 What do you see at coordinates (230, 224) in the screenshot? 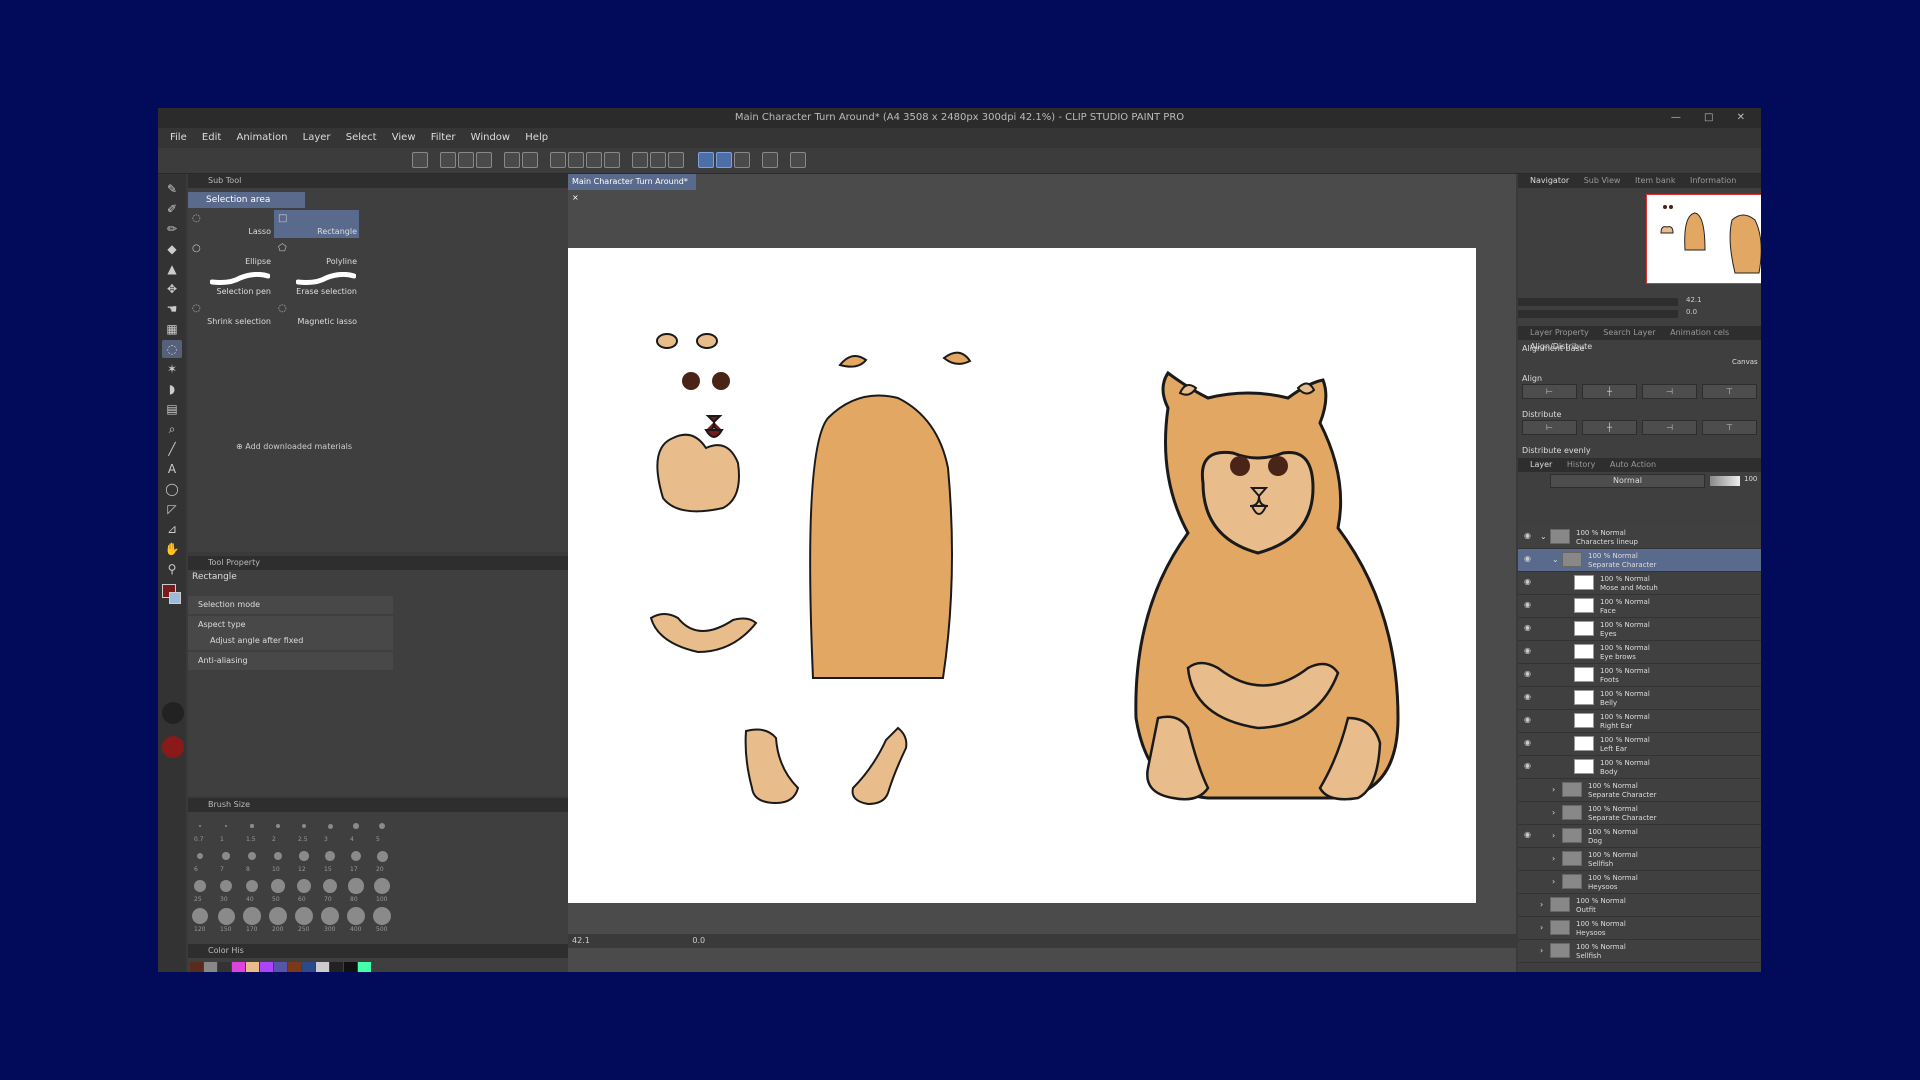
I see `subtool-lasso: ◌ Lasso` at bounding box center [230, 224].